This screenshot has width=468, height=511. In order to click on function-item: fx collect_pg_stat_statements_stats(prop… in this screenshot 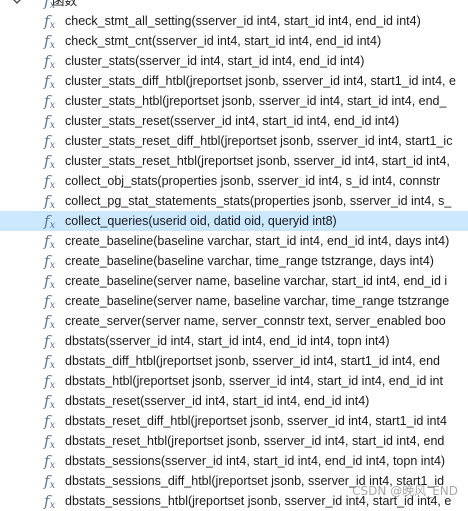, I will do `click(234, 201)`.